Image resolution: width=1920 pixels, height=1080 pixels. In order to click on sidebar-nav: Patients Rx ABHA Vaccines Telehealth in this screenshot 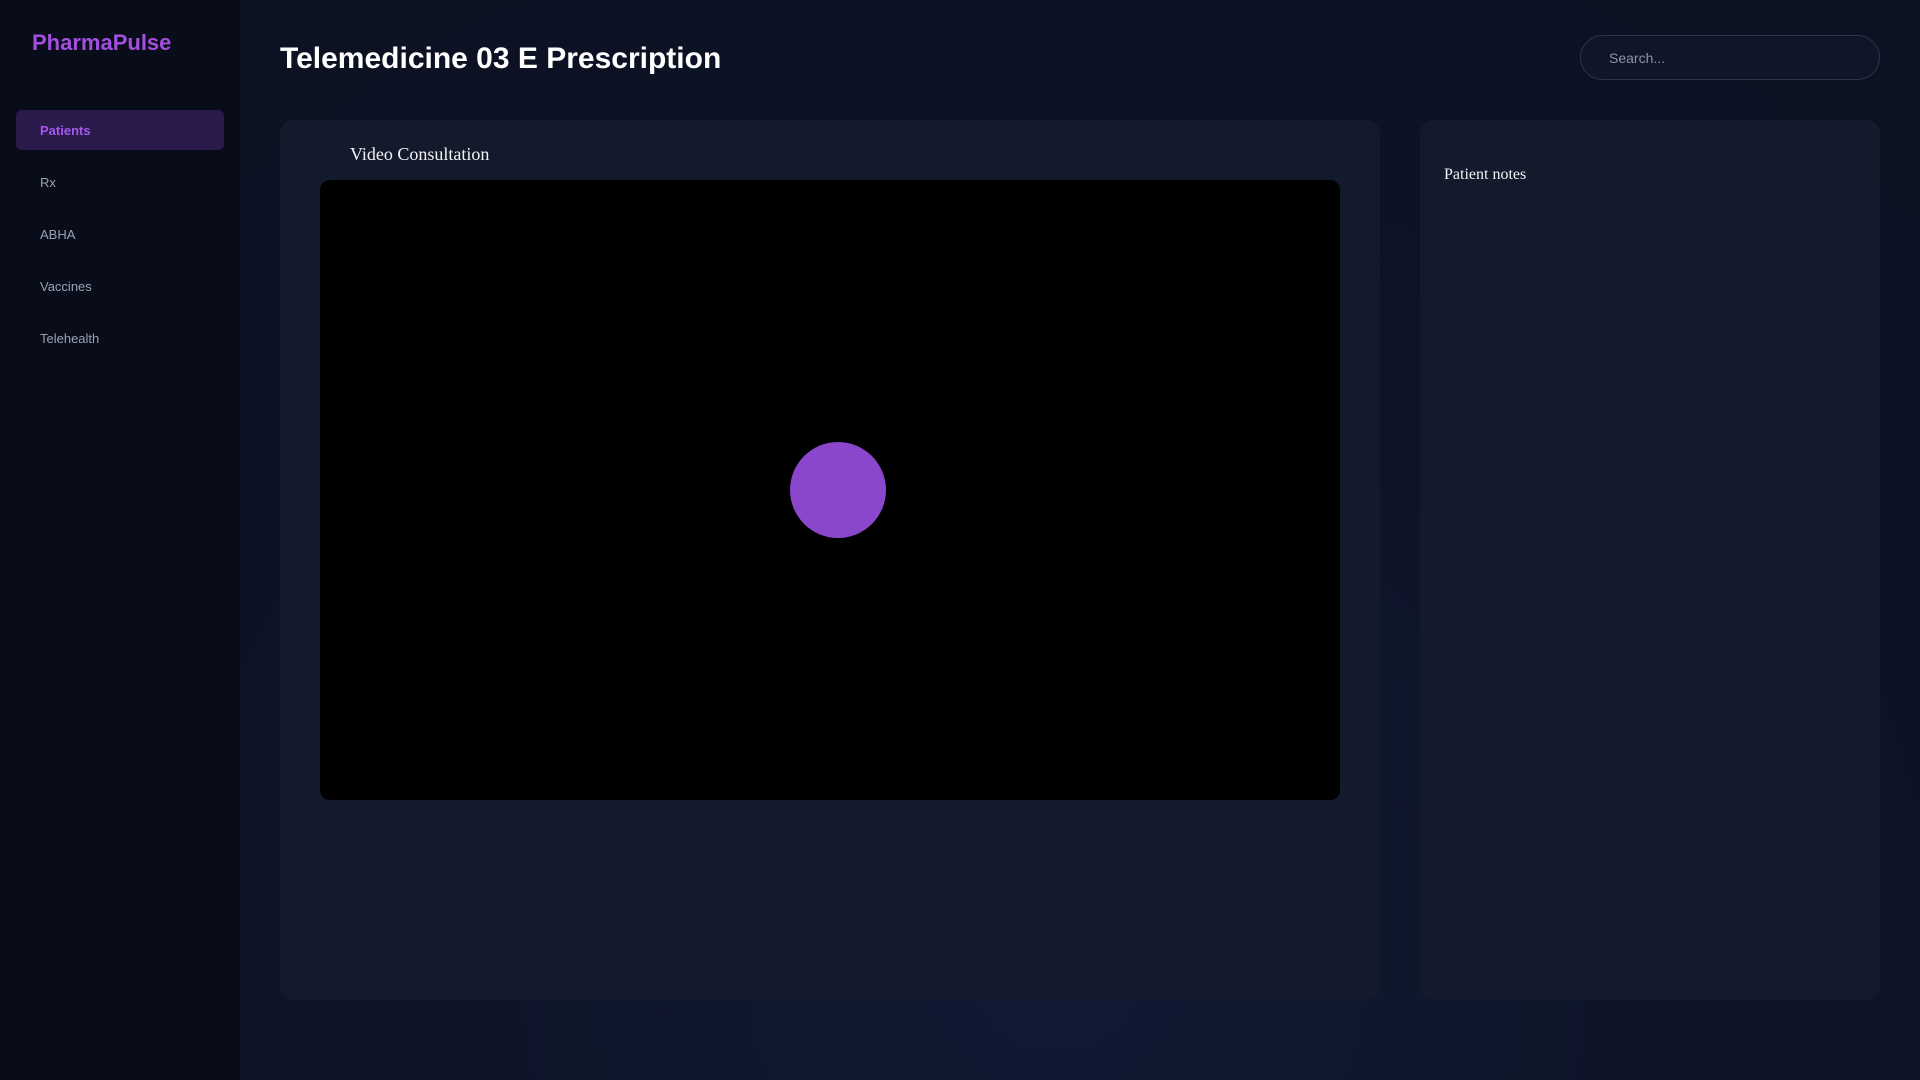, I will do `click(120, 240)`.